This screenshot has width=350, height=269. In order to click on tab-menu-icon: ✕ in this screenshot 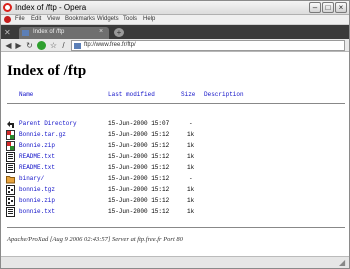, I will do `click(9, 32)`.